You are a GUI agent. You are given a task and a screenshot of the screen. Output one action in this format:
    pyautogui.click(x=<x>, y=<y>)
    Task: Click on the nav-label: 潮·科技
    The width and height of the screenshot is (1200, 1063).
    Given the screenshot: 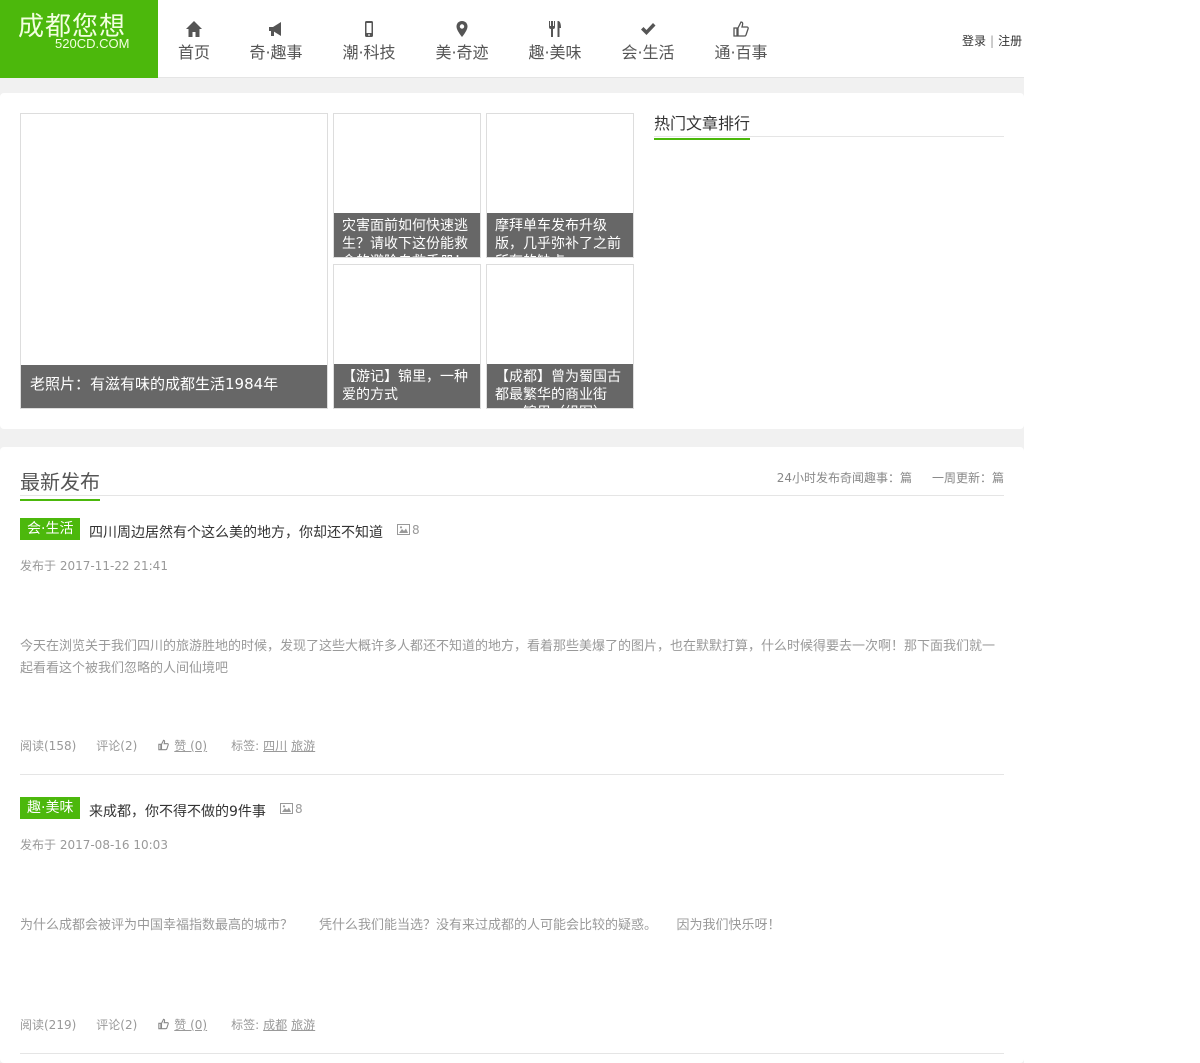 What is the action you would take?
    pyautogui.click(x=369, y=52)
    